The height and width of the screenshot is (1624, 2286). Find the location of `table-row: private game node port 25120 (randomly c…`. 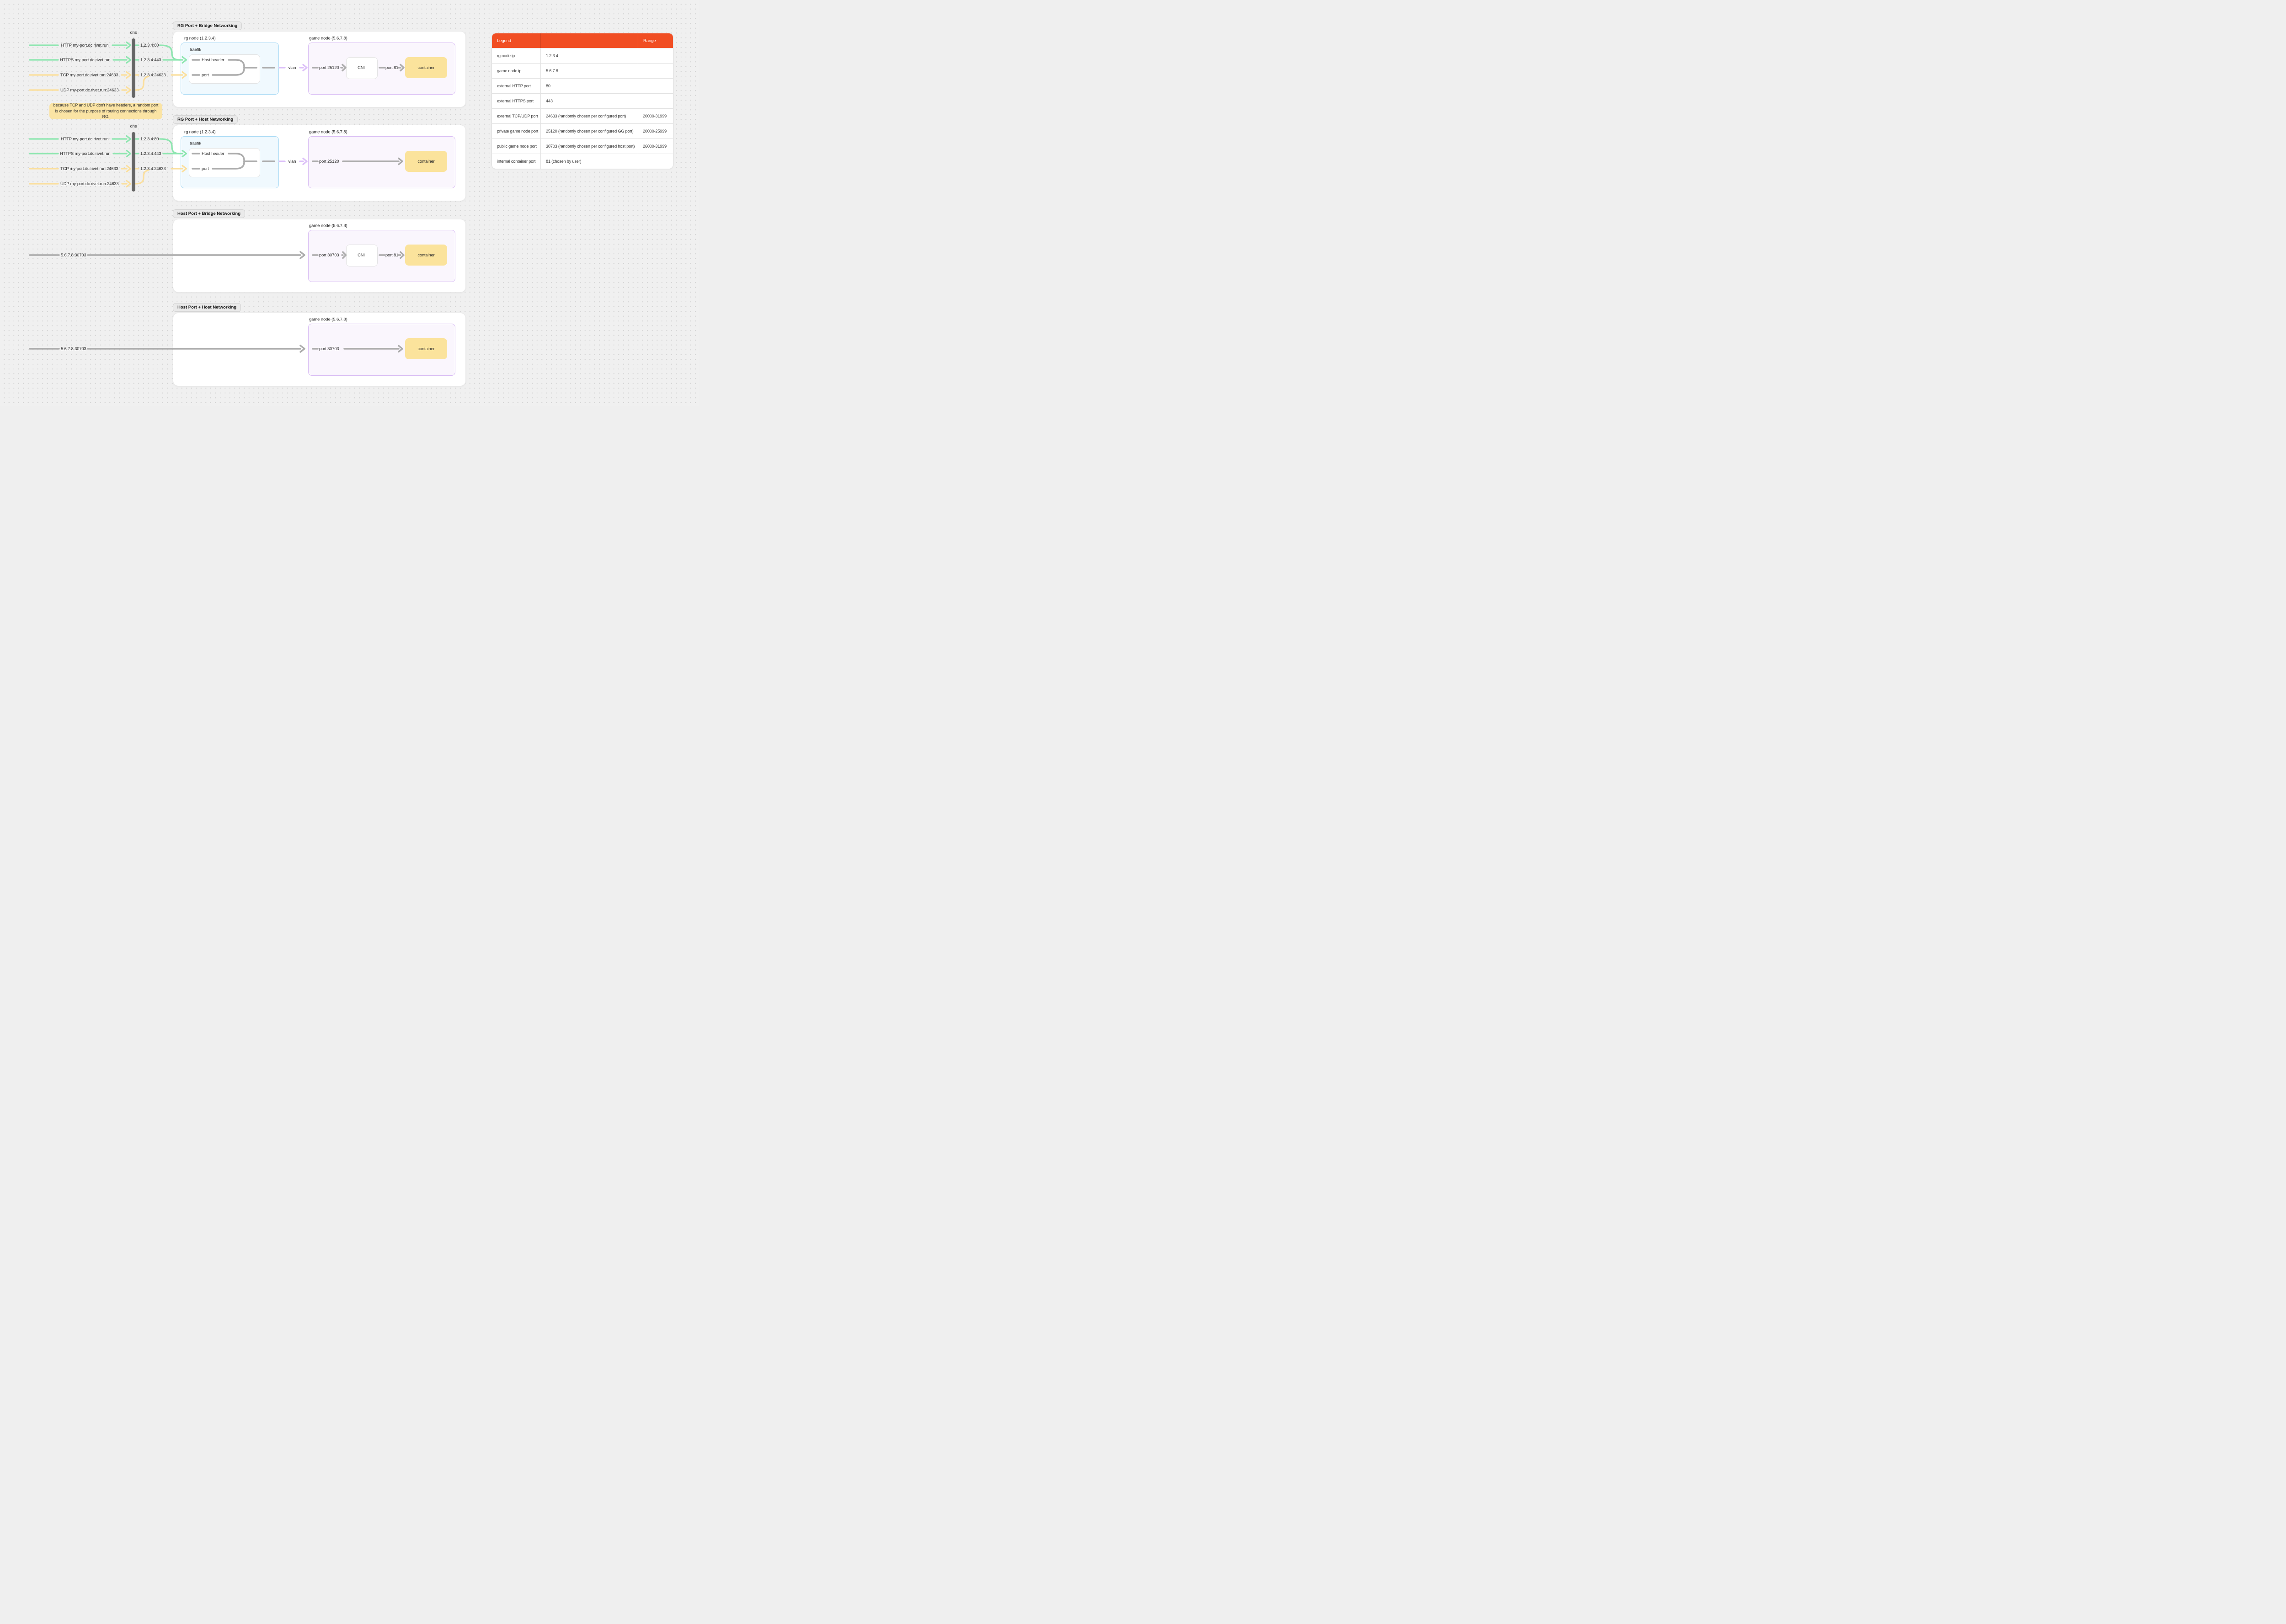

table-row: private game node port 25120 (randomly c… is located at coordinates (582, 130).